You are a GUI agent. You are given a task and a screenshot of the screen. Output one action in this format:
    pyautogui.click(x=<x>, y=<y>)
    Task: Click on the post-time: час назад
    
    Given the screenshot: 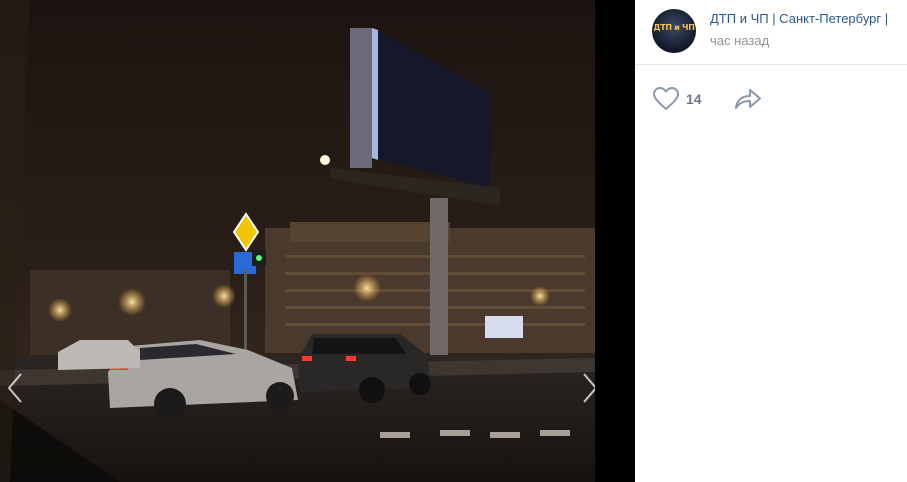 What is the action you would take?
    pyautogui.click(x=739, y=40)
    